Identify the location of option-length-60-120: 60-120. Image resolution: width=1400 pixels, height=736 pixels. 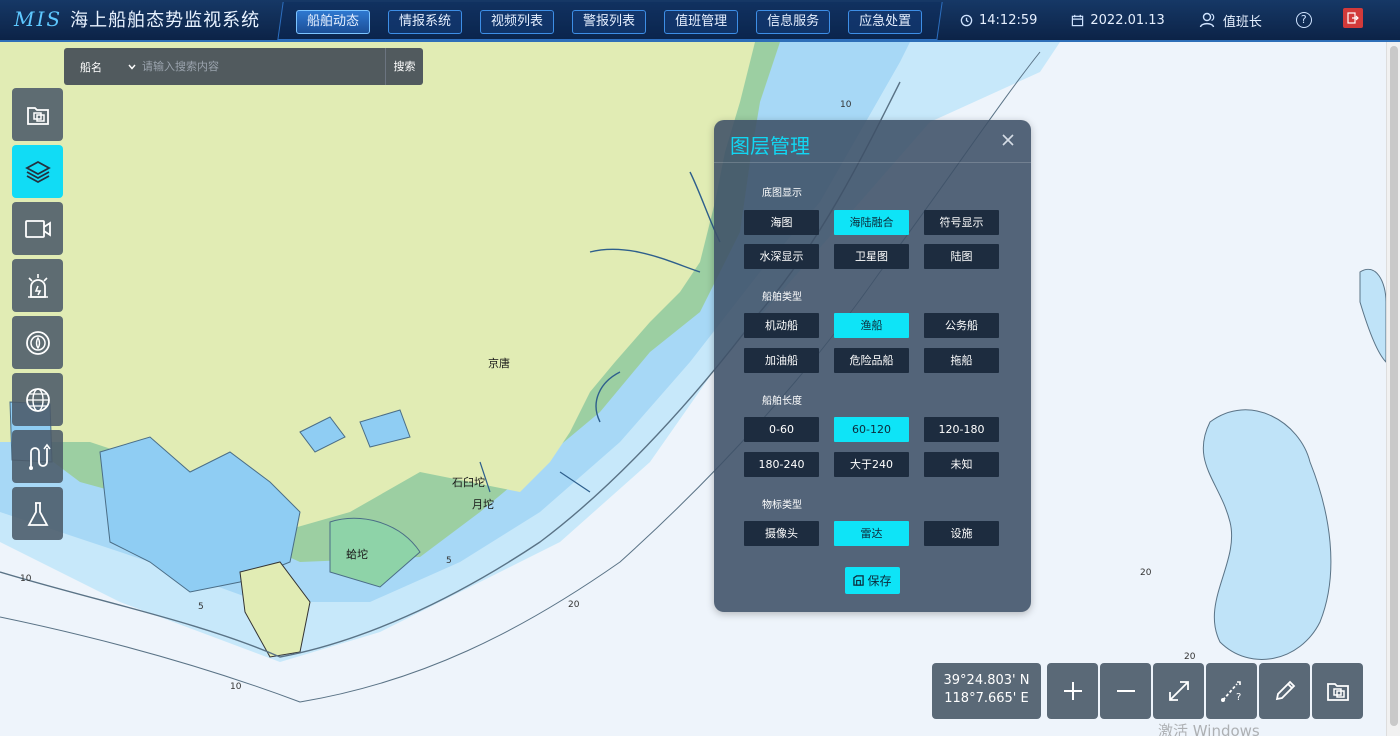
(871, 429).